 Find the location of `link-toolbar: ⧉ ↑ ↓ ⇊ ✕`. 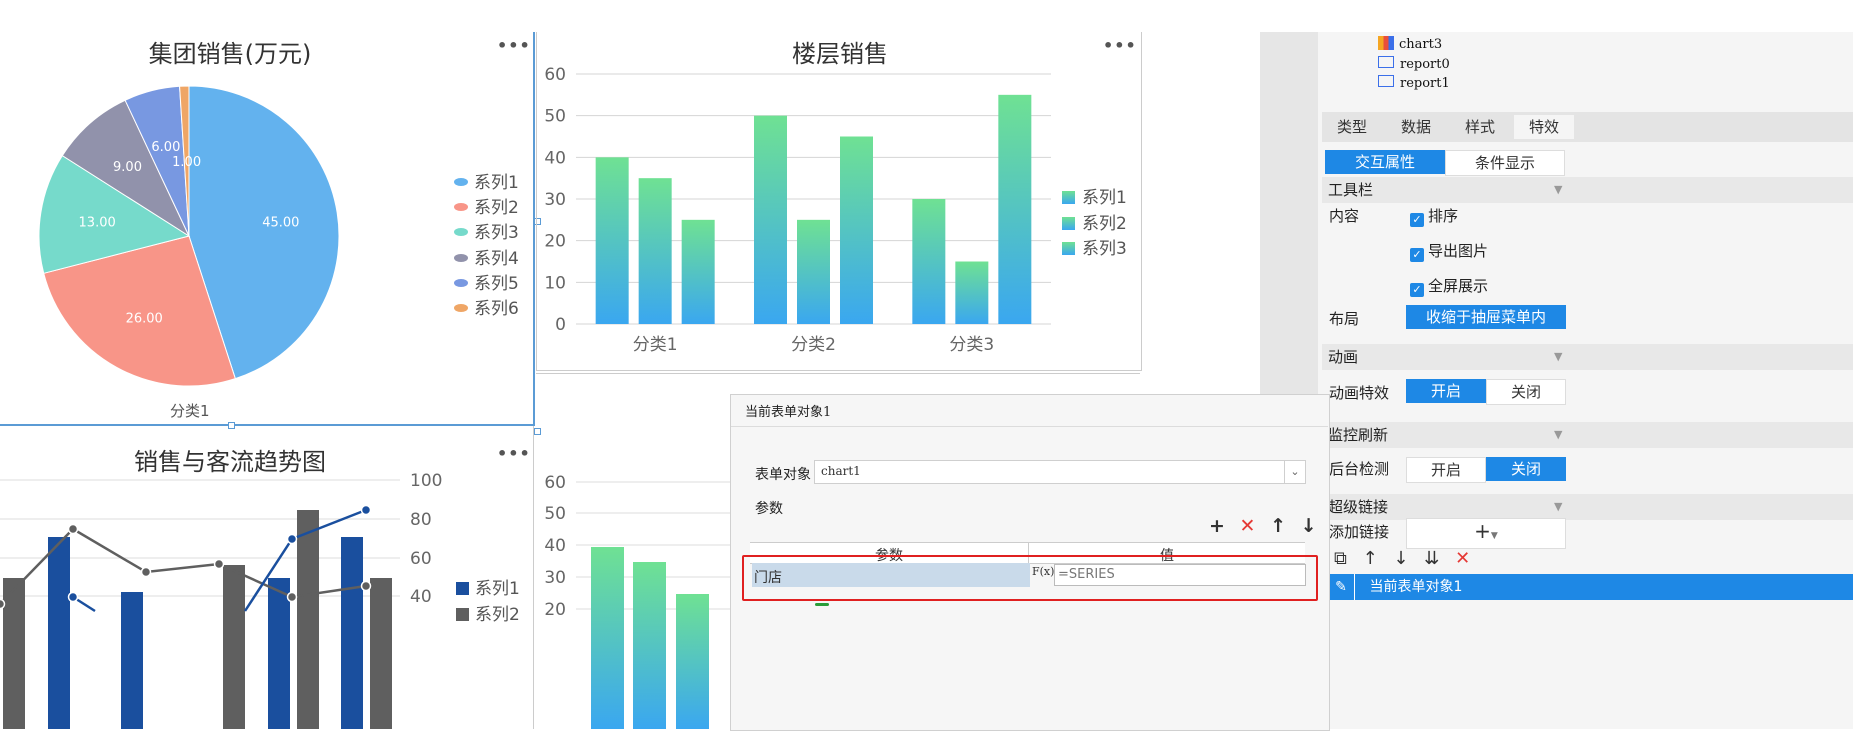

link-toolbar: ⧉ ↑ ↓ ⇊ ✕ is located at coordinates (1402, 558).